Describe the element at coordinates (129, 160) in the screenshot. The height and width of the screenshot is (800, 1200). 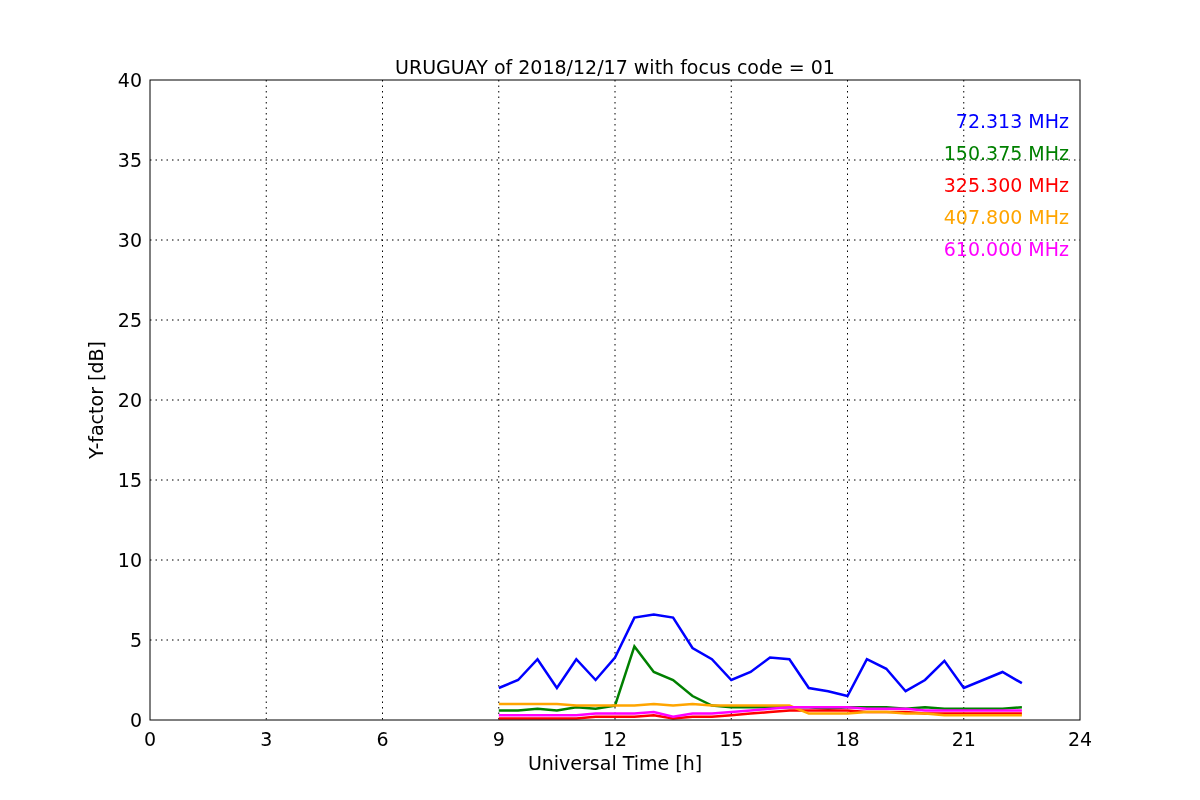
I see `y-tick-label: 35` at that location.